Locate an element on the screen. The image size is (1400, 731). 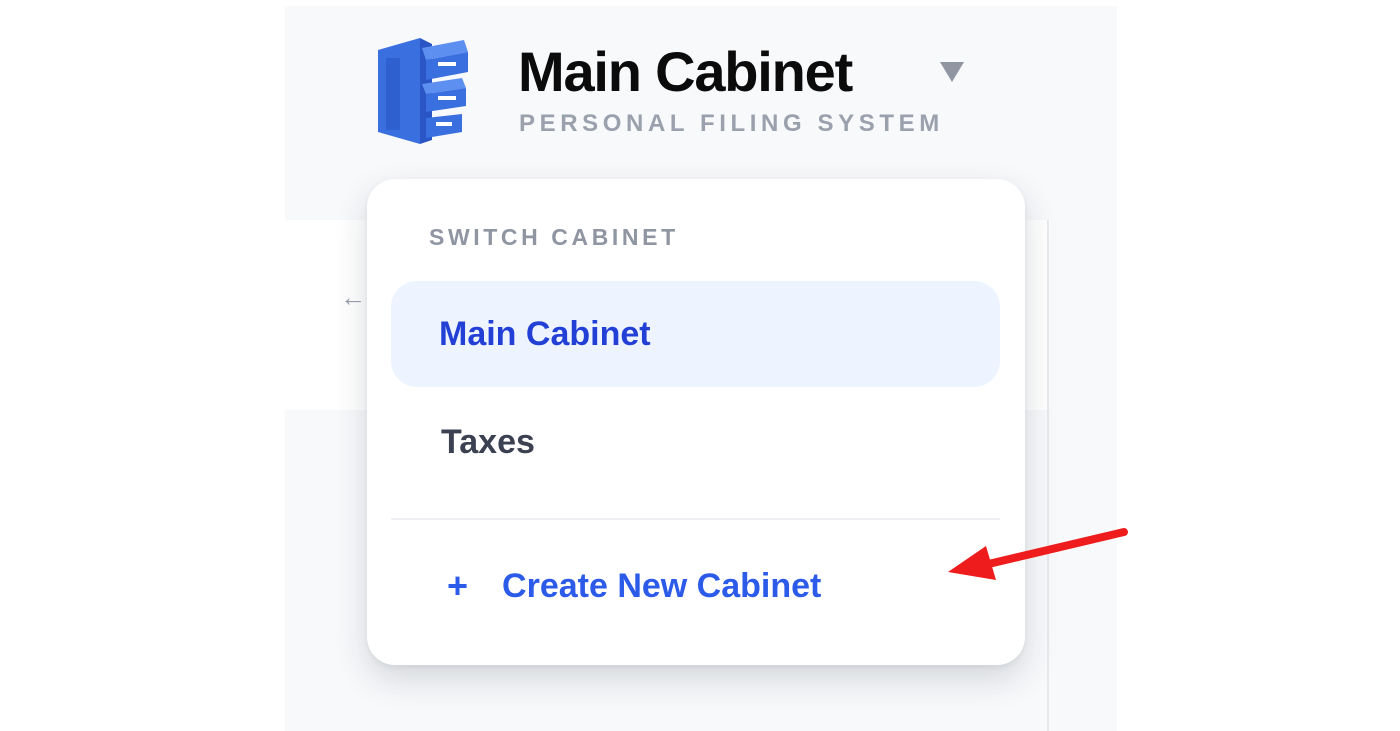
create-cabinet-label: Create New Cabinet is located at coordinates (662, 585).